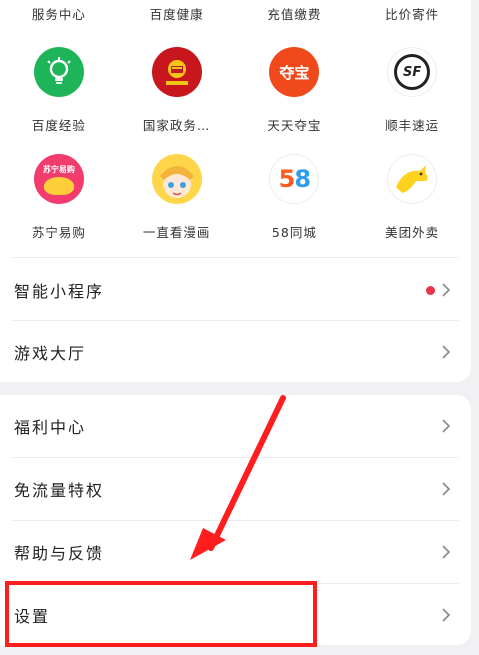 Image resolution: width=479 pixels, height=655 pixels. I want to click on annotation-arrow-icon, so click(238, 477).